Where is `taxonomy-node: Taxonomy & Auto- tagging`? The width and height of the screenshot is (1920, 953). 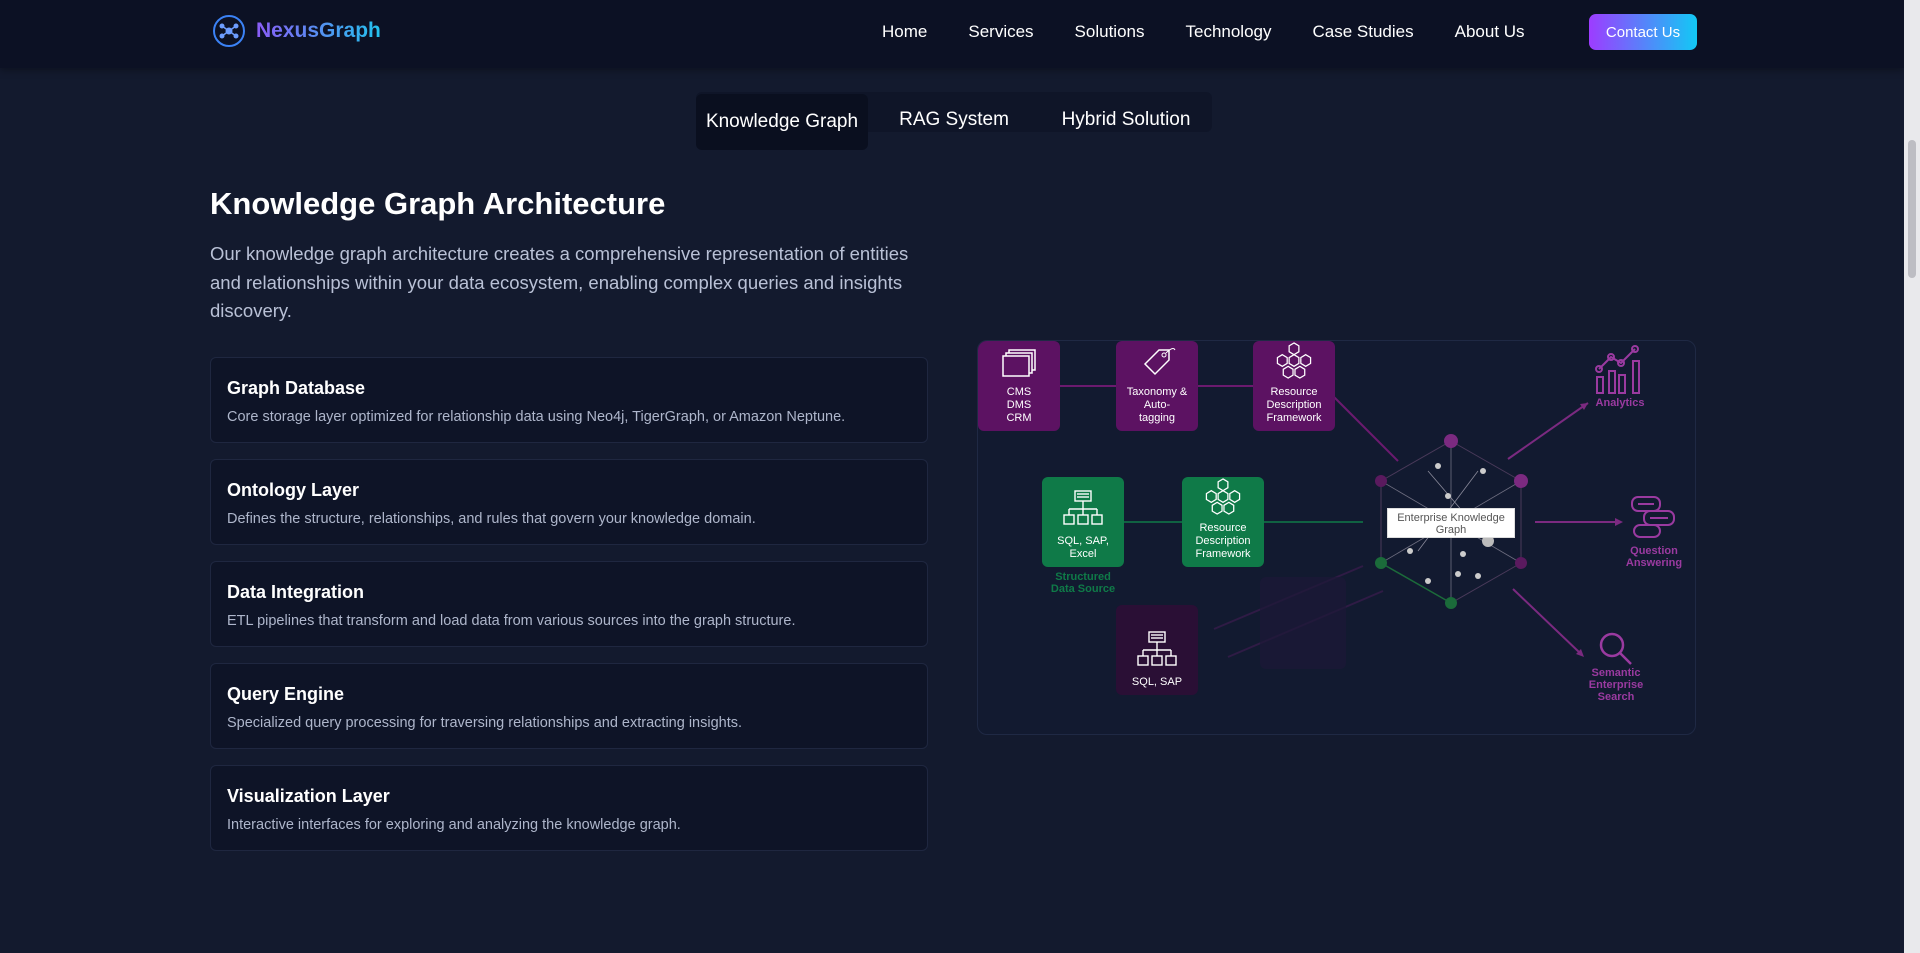 taxonomy-node: Taxonomy & Auto- tagging is located at coordinates (1157, 386).